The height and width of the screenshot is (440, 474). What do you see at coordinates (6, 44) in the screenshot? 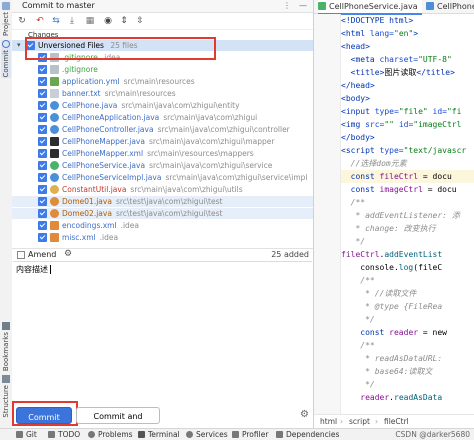
I see `commit-icon` at bounding box center [6, 44].